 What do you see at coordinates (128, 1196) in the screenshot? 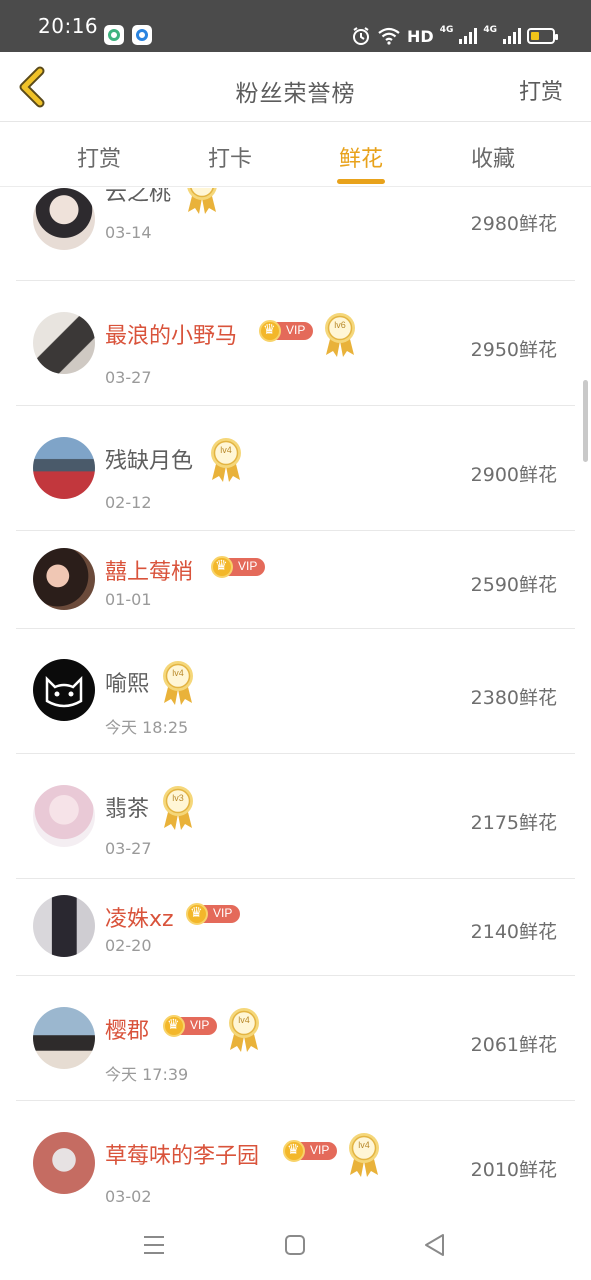
I see `last-active-date: 03-02` at bounding box center [128, 1196].